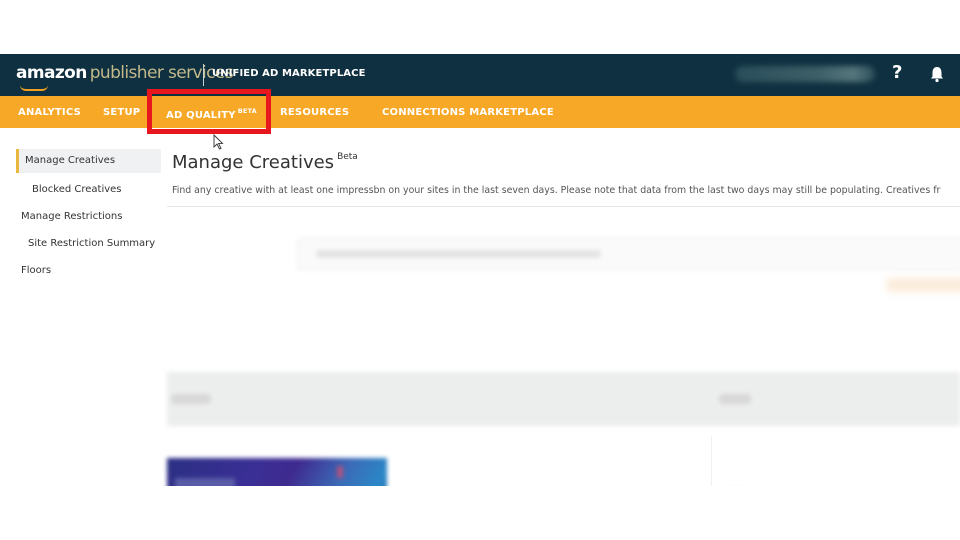 This screenshot has width=960, height=540. Describe the element at coordinates (897, 72) in the screenshot. I see `help-icon: ?` at that location.